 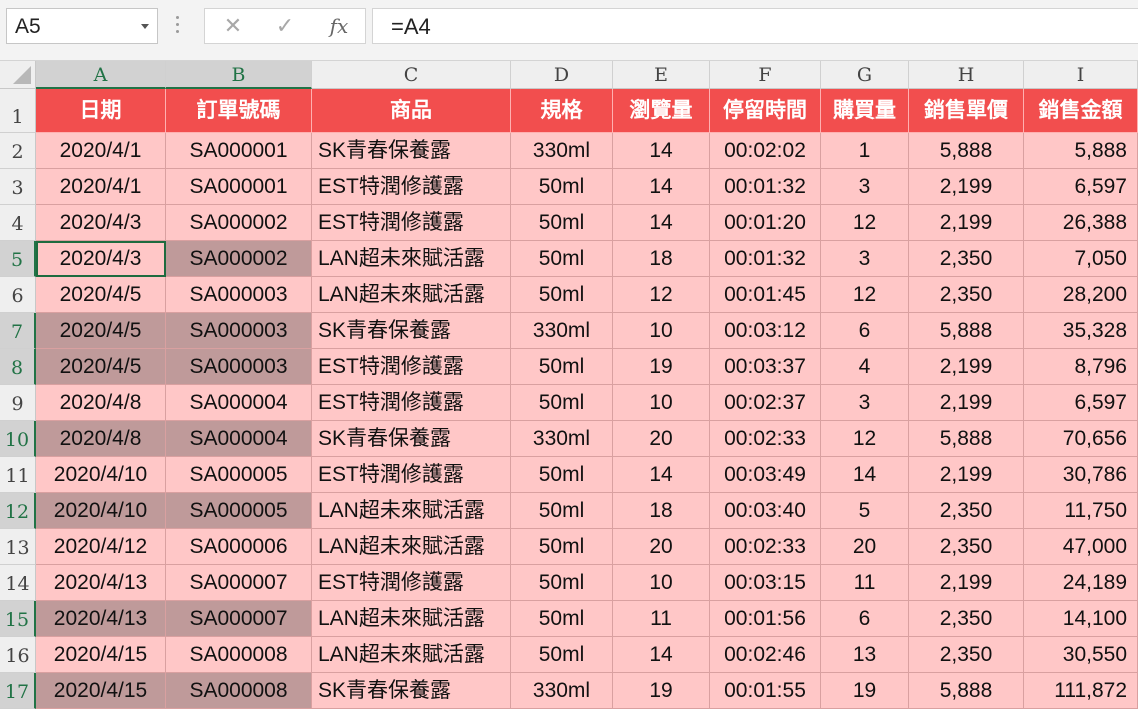 What do you see at coordinates (18, 583) in the screenshot?
I see `row-header-14: 14` at bounding box center [18, 583].